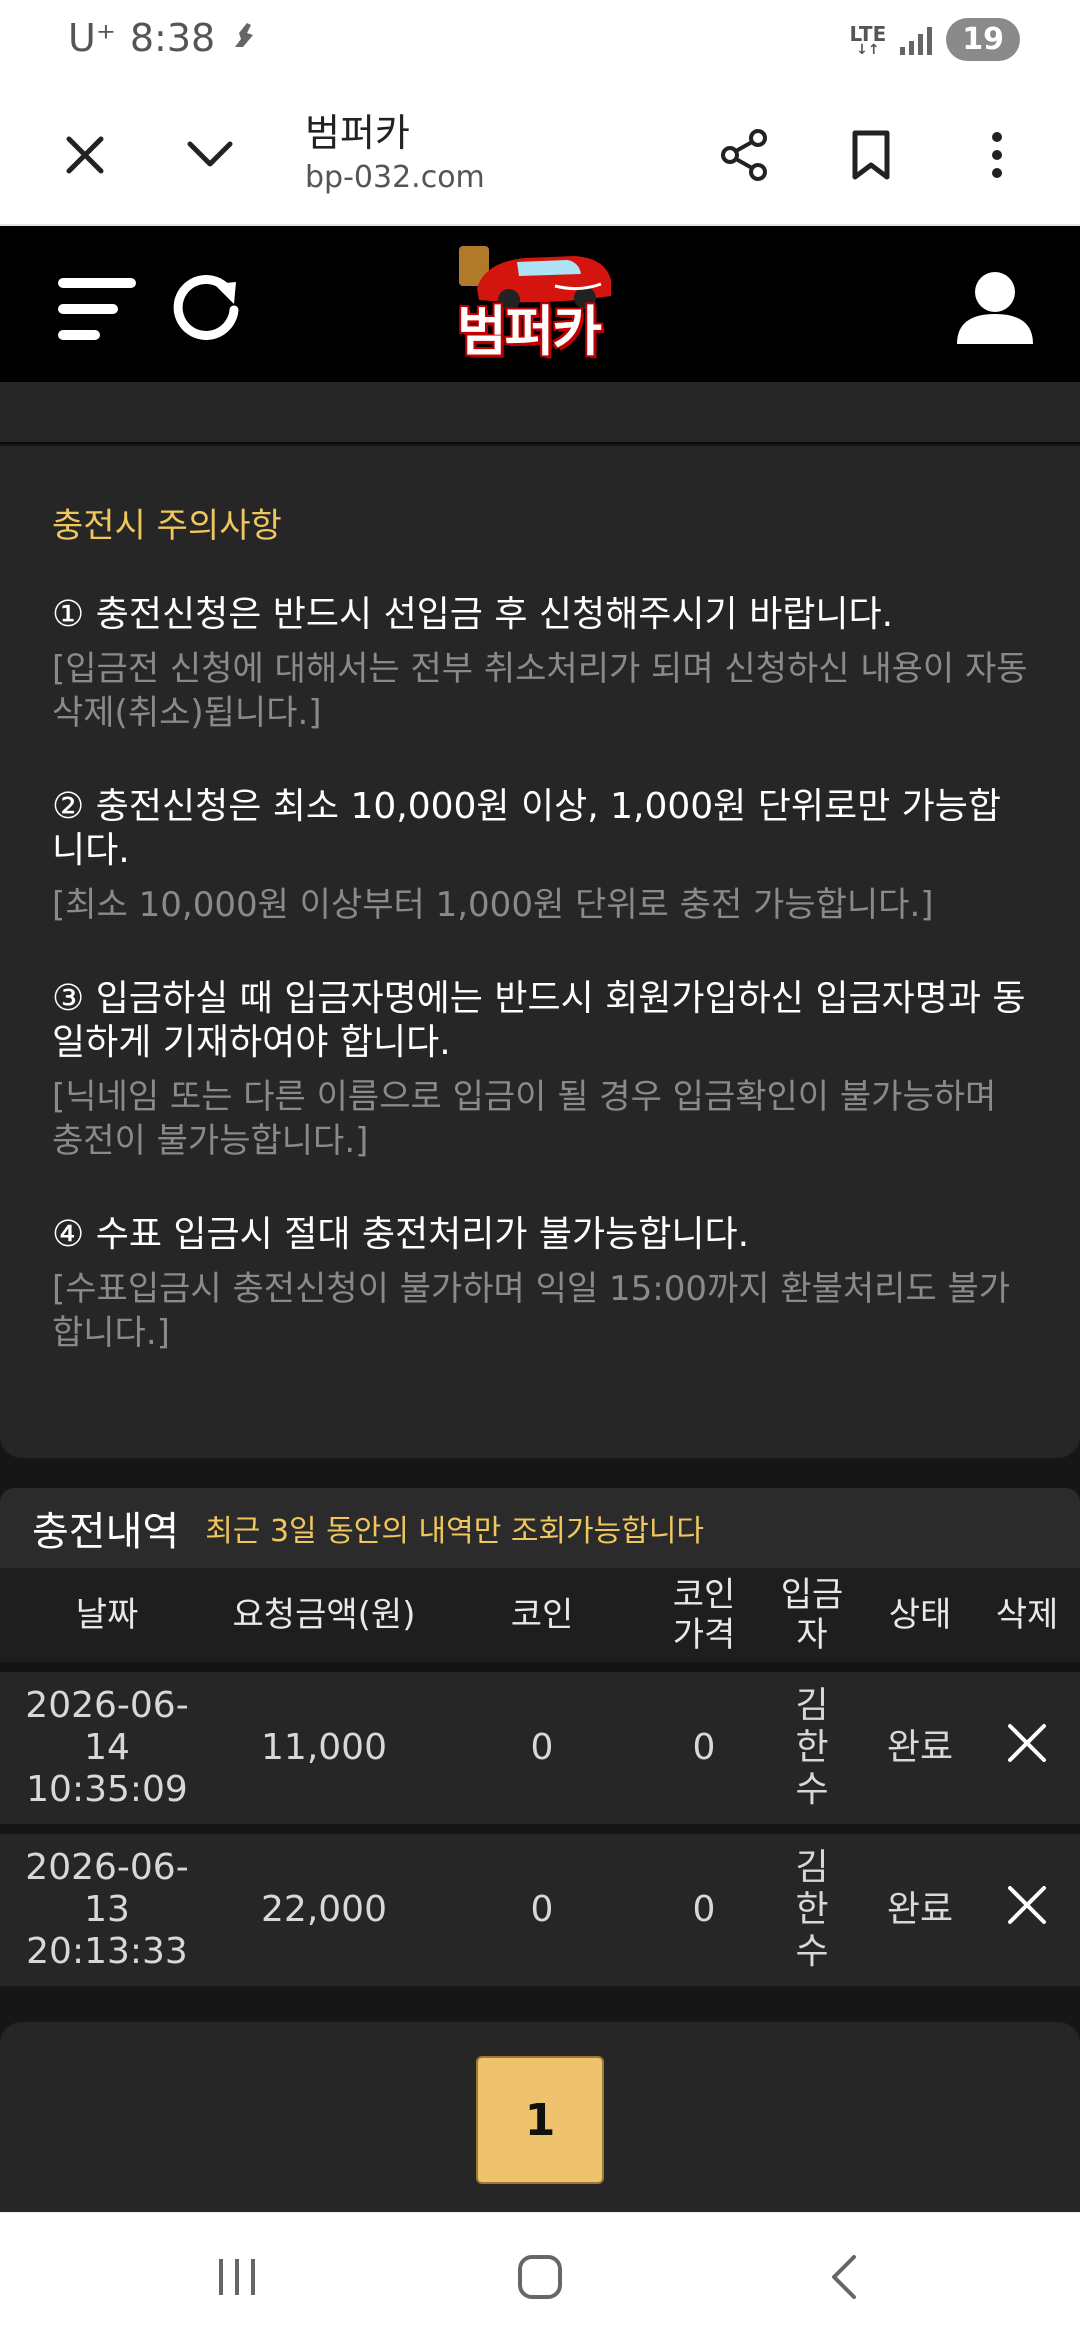 Image resolution: width=1080 pixels, height=2340 pixels. Describe the element at coordinates (85, 155) in the screenshot. I see `close-icon` at that location.